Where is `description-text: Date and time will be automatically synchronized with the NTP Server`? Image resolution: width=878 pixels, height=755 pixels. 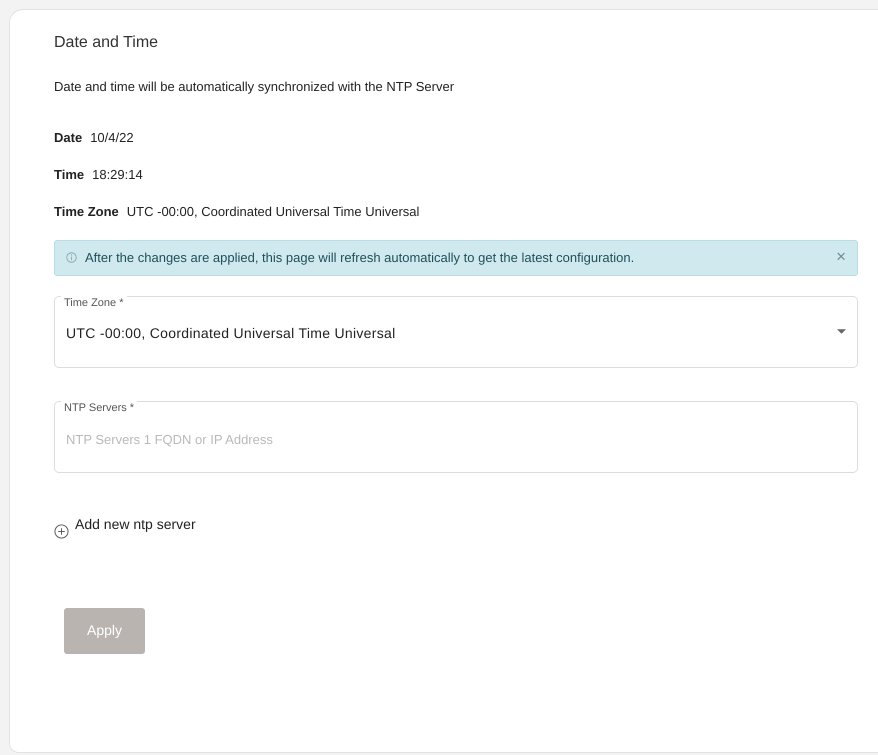
description-text: Date and time will be automatically synchronized with the NTP Server is located at coordinates (255, 87).